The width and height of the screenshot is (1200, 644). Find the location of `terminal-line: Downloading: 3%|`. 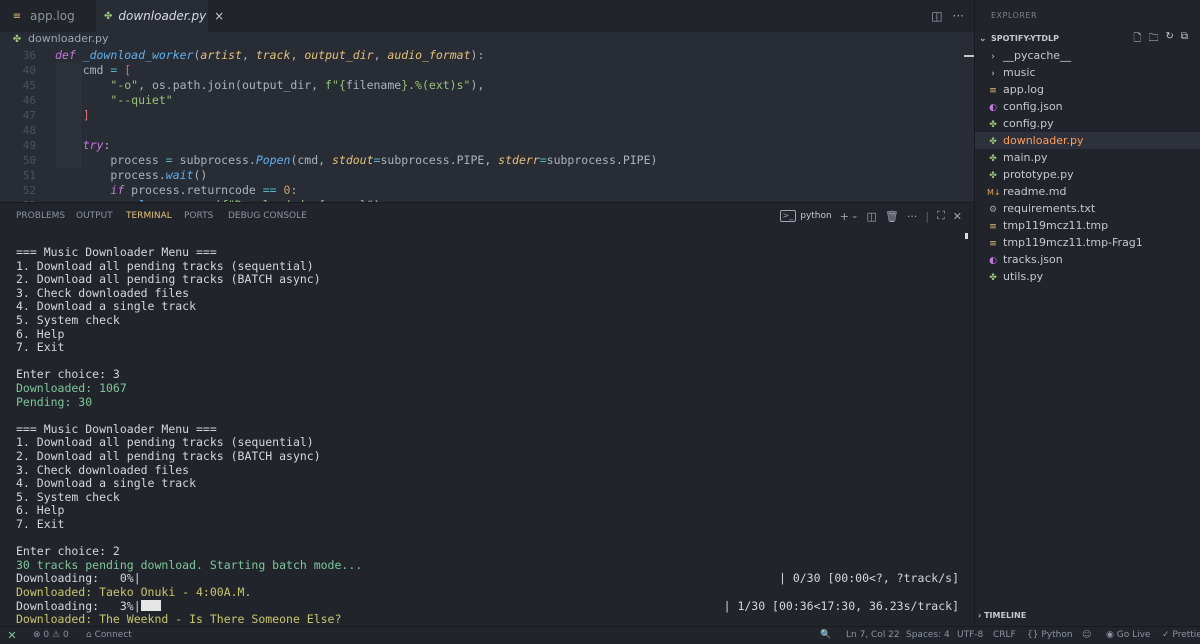

terminal-line: Downloading: 3%| is located at coordinates (88, 606).